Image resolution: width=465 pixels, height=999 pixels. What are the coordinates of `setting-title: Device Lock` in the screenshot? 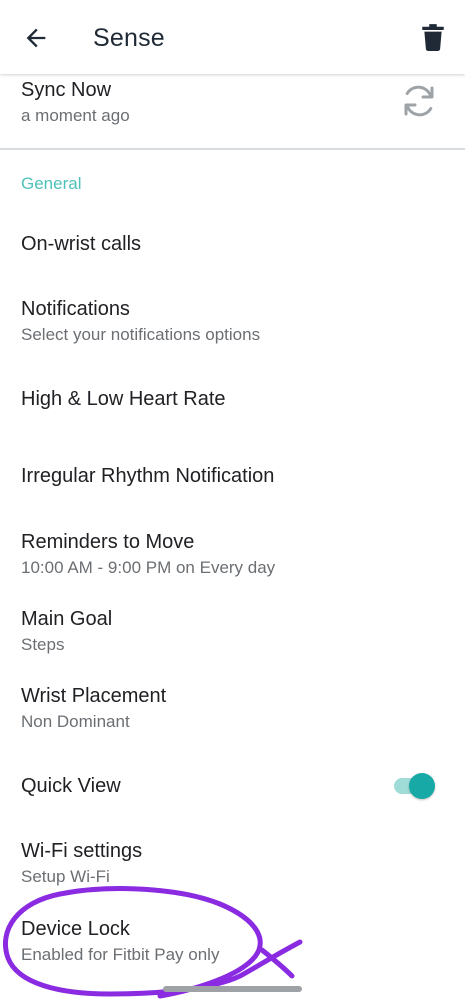 It's located at (75, 929).